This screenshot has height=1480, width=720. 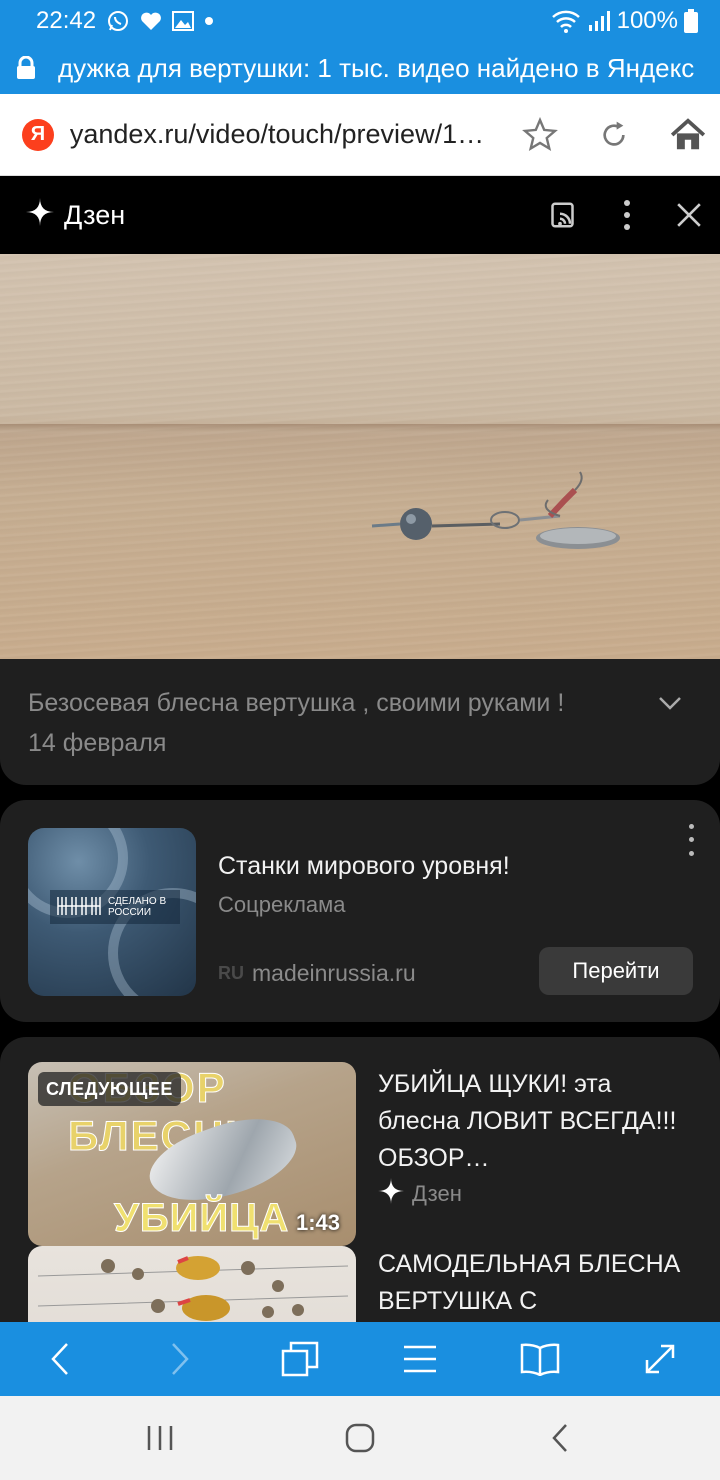 I want to click on yandex-logo-icon: Я, so click(x=38, y=134).